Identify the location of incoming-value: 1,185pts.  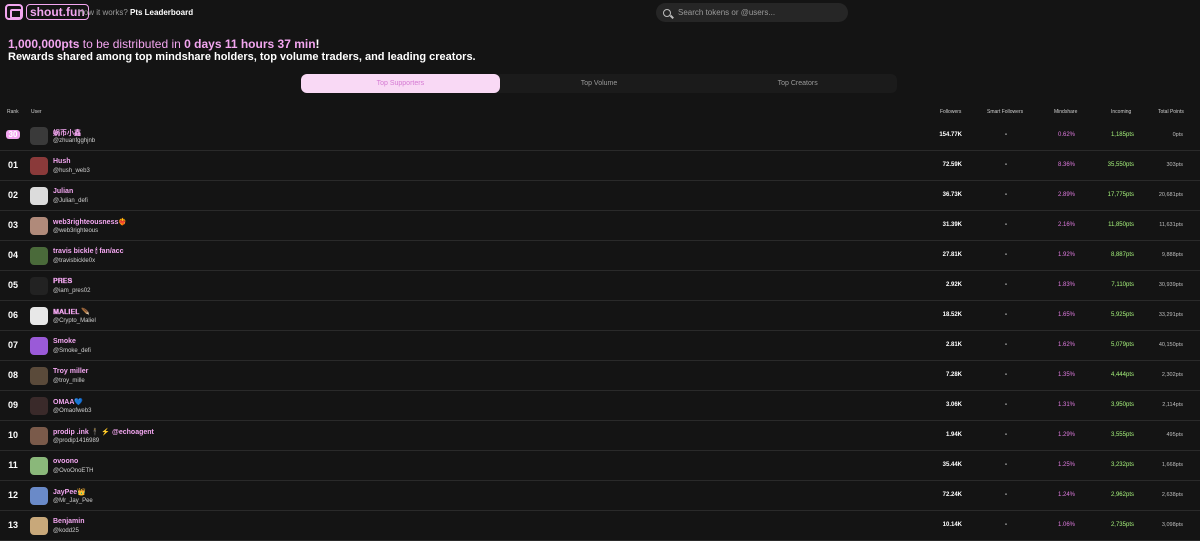
(1122, 135).